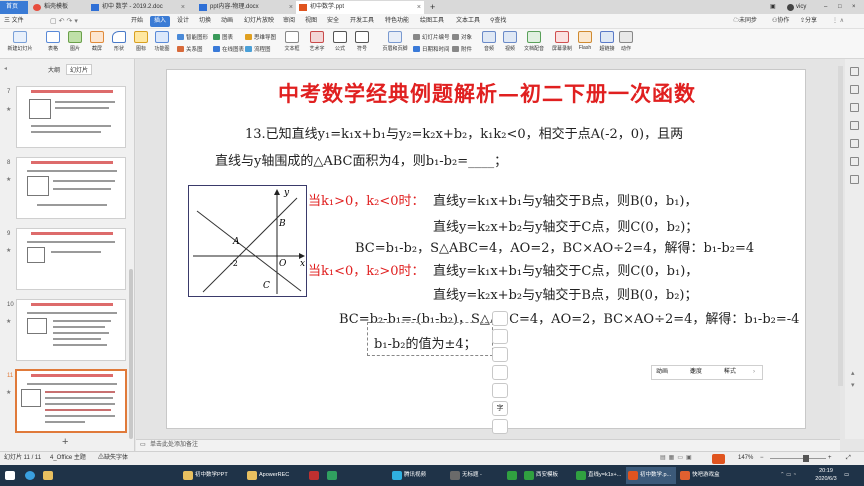 The image size is (864, 486). I want to click on zoom-in-button: +, so click(830, 458).